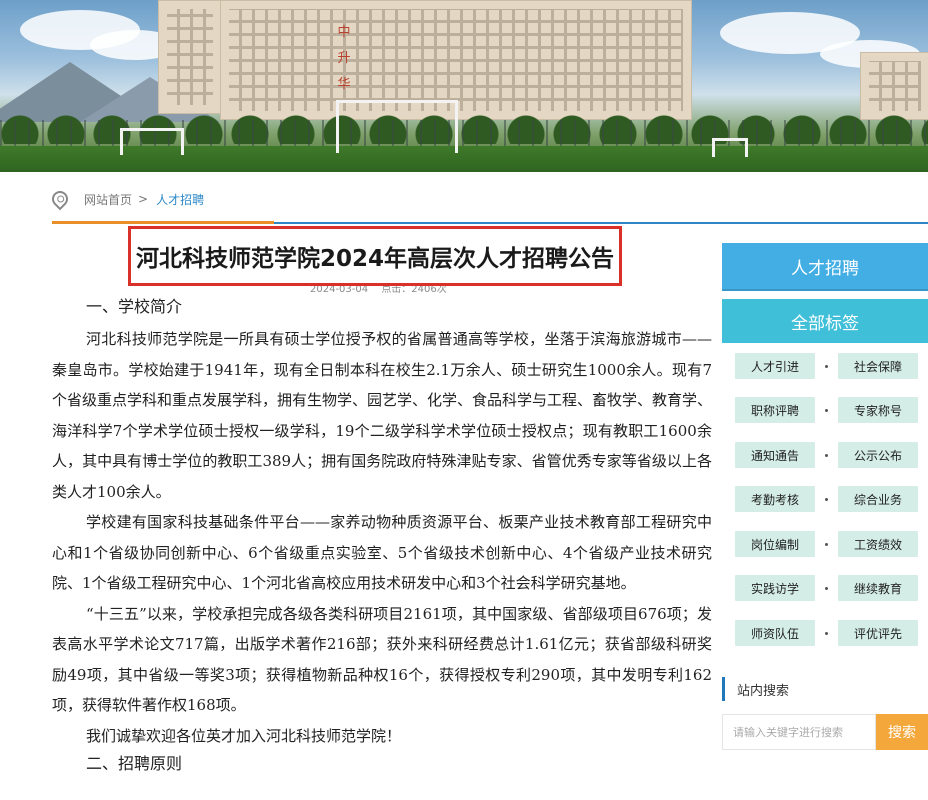 The height and width of the screenshot is (800, 928). What do you see at coordinates (108, 199) in the screenshot?
I see `breadcrumb-home-link: 网站首页` at bounding box center [108, 199].